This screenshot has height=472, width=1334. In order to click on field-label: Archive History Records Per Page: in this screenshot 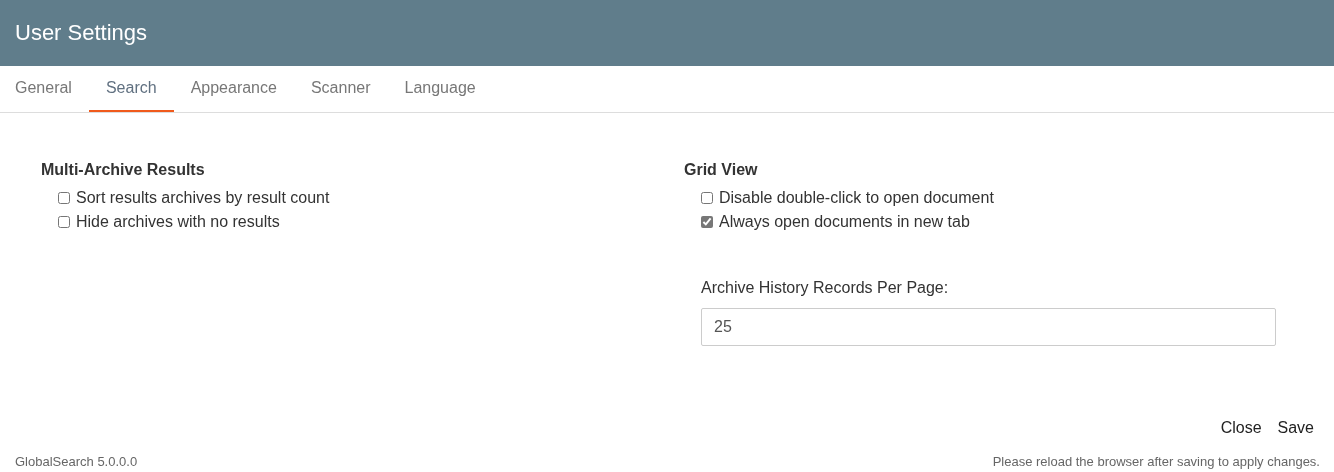, I will do `click(825, 288)`.